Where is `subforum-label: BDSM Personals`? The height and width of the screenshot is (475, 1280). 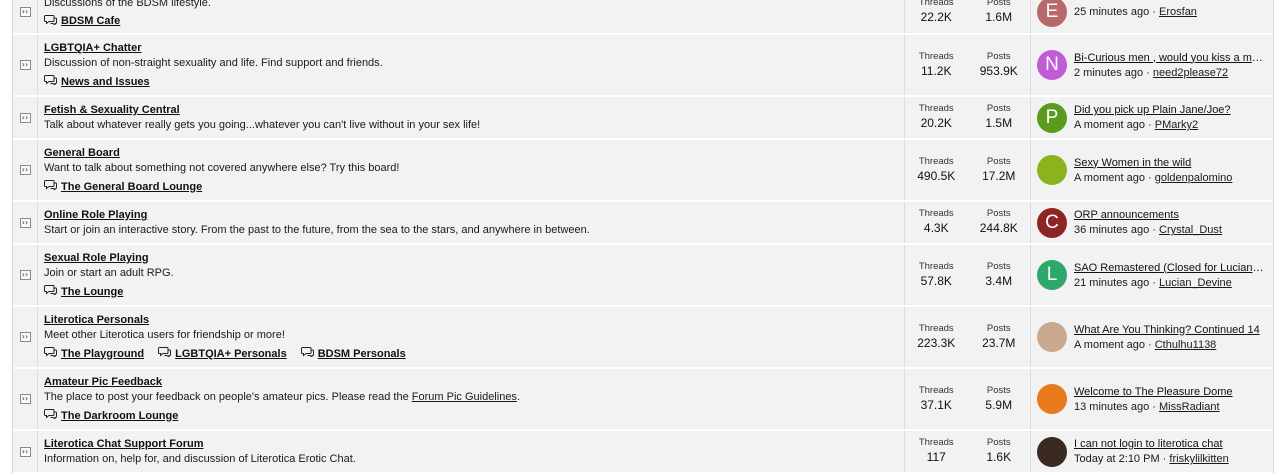 subforum-label: BDSM Personals is located at coordinates (362, 354).